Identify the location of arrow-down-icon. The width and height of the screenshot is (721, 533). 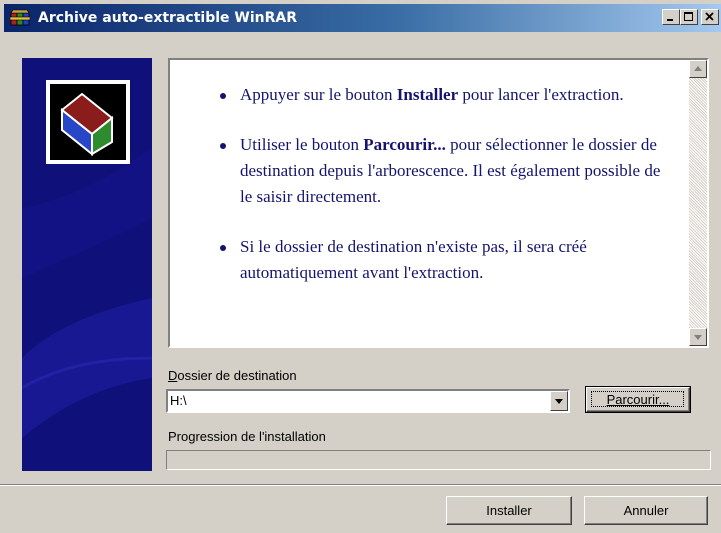
(698, 337).